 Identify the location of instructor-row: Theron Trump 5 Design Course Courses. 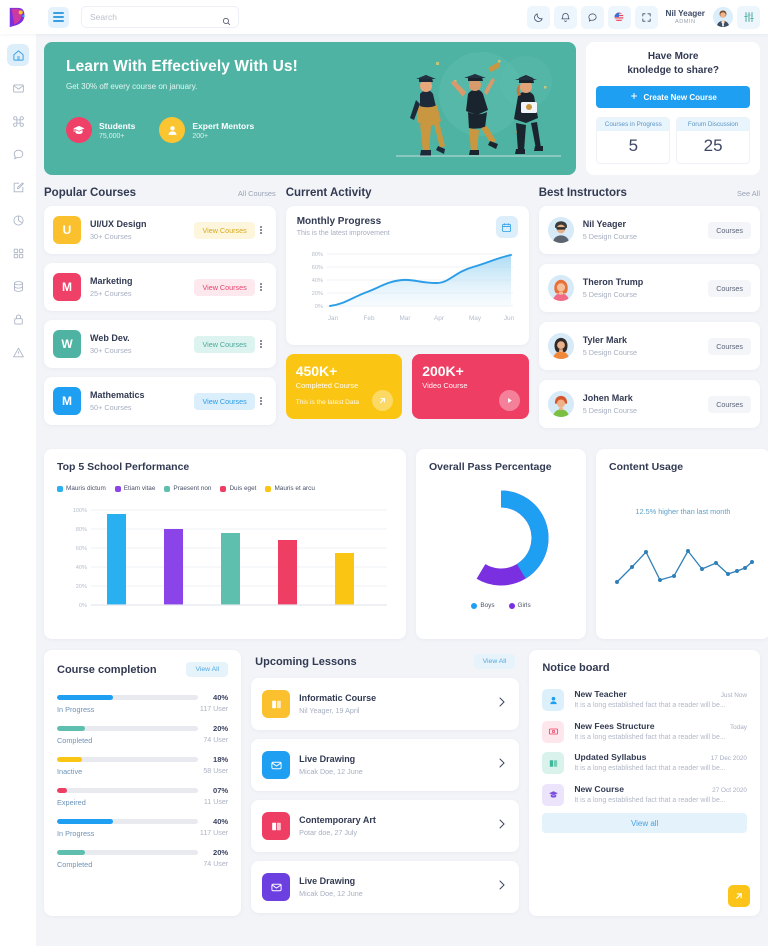
(649, 288).